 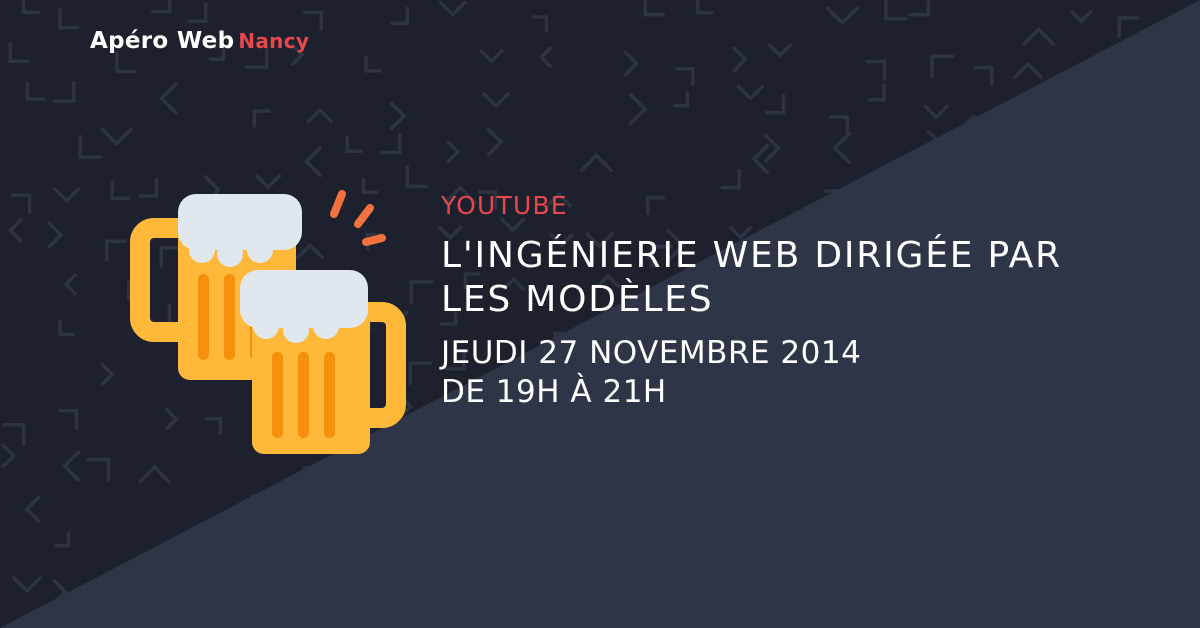 I want to click on site-logo: Apéro Web Nancy, so click(x=199, y=41).